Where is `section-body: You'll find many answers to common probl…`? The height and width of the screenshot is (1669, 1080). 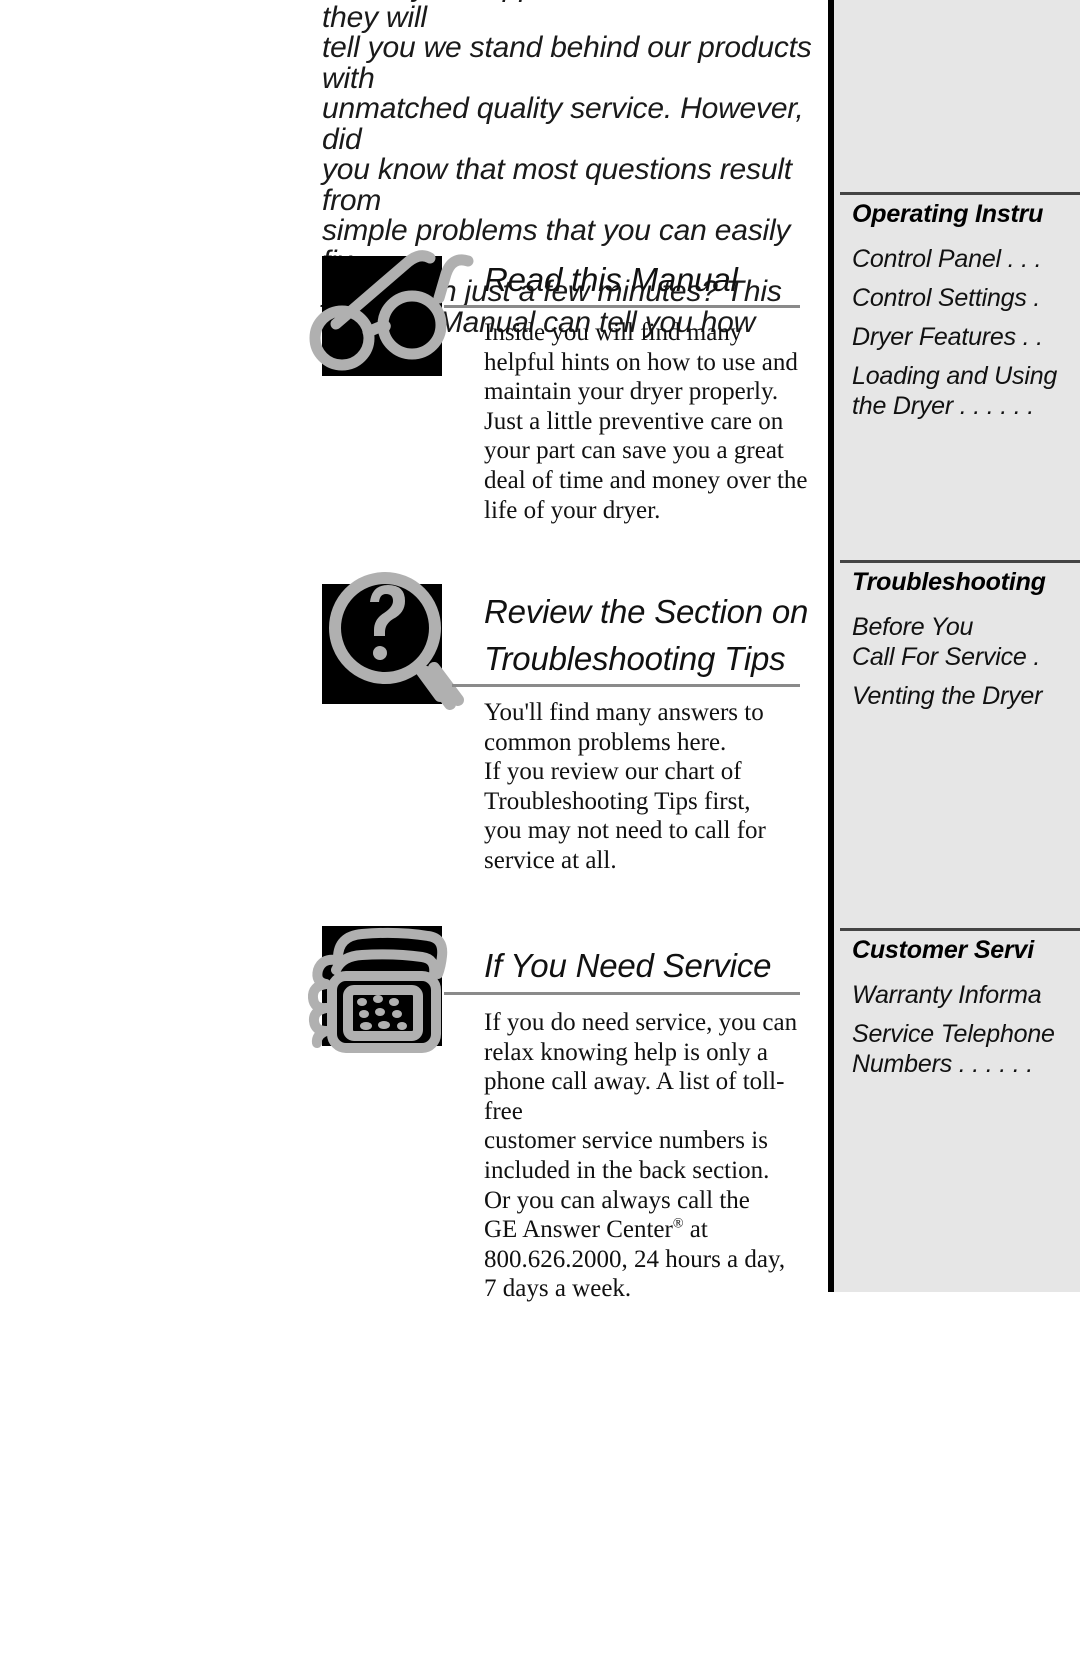 section-body: You'll find many answers to common probl… is located at coordinates (625, 786).